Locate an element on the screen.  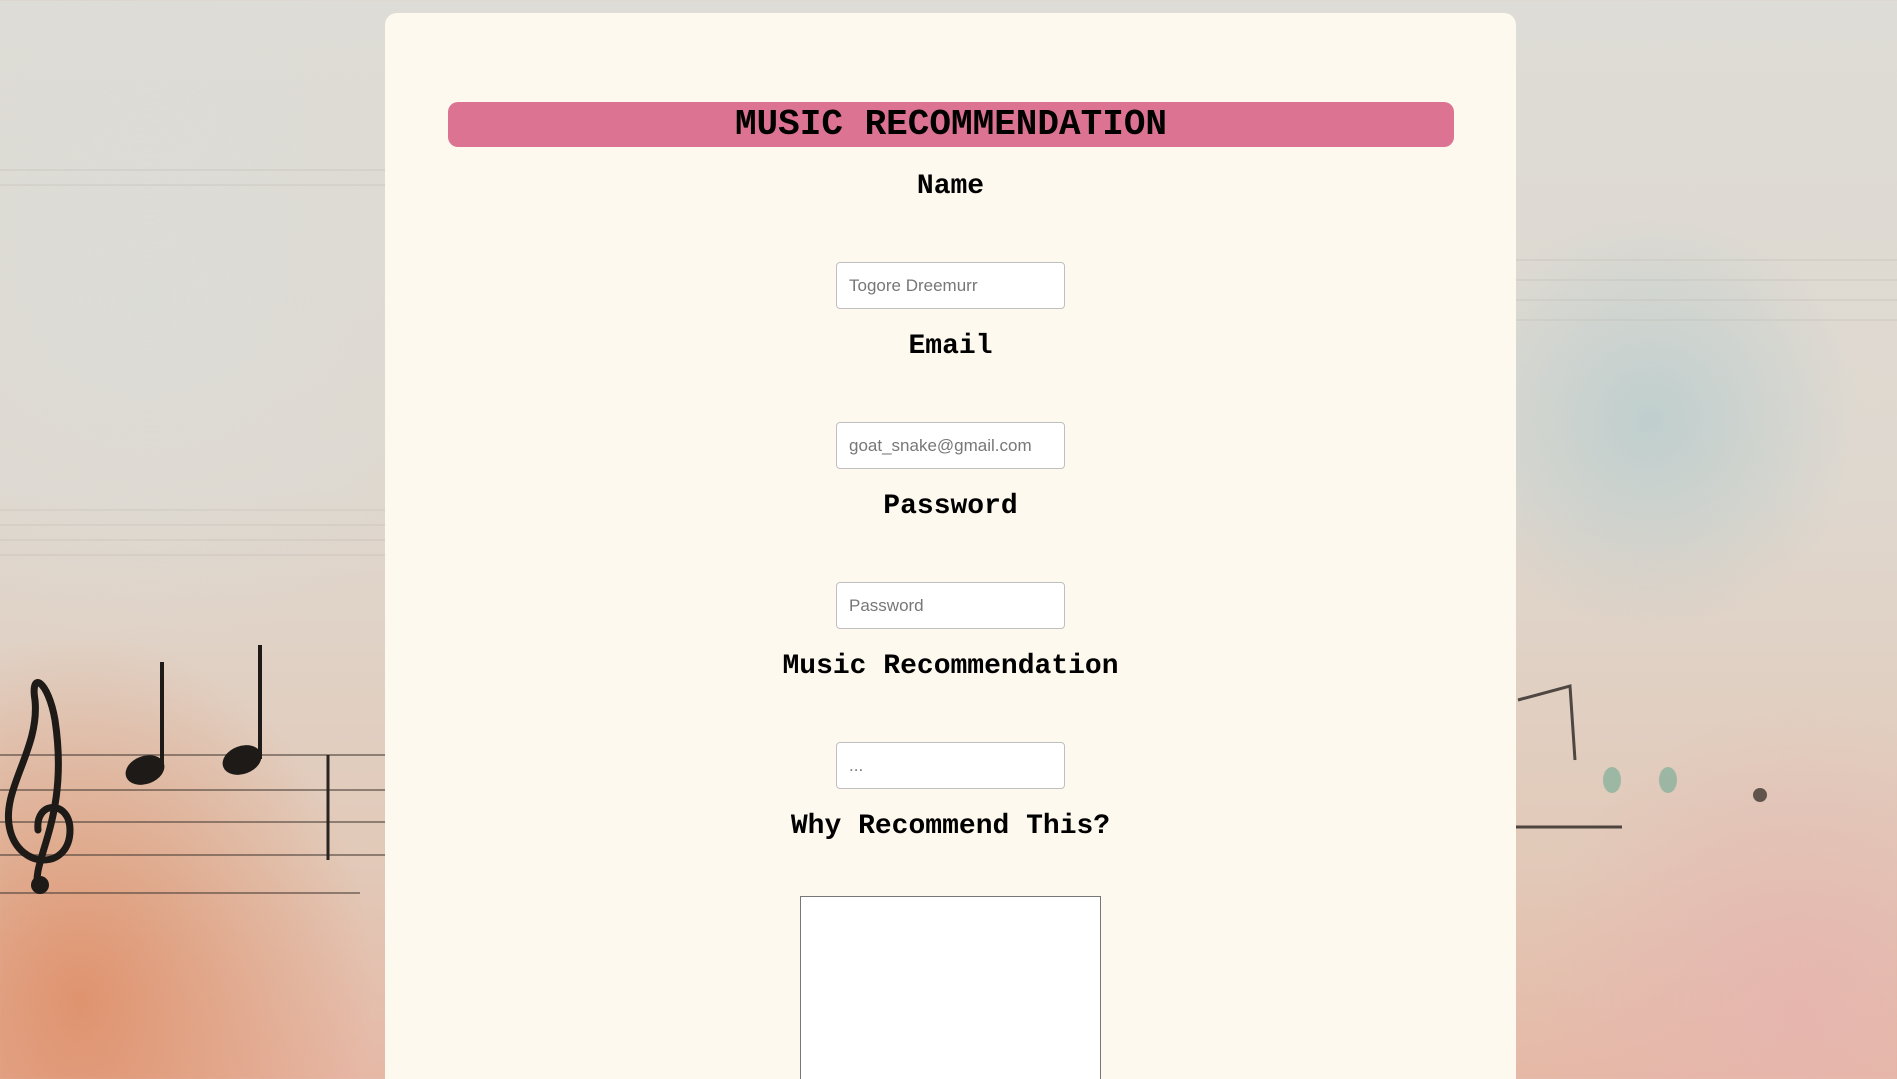
email-label: Email is located at coordinates (950, 346).